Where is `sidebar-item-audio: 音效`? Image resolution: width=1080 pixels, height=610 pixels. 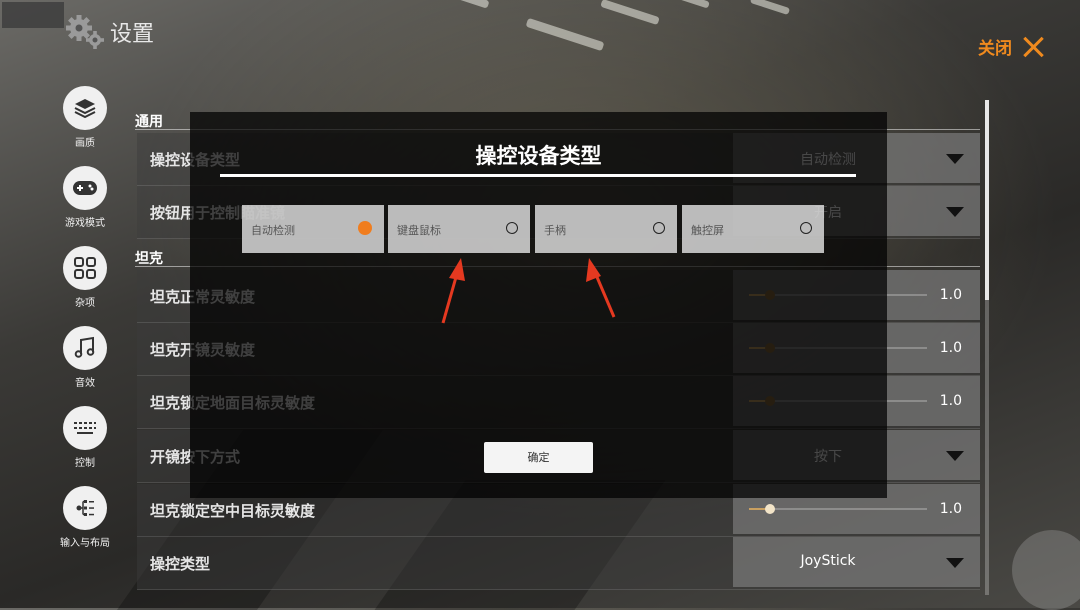
sidebar-item-audio: 音效 is located at coordinates (85, 357).